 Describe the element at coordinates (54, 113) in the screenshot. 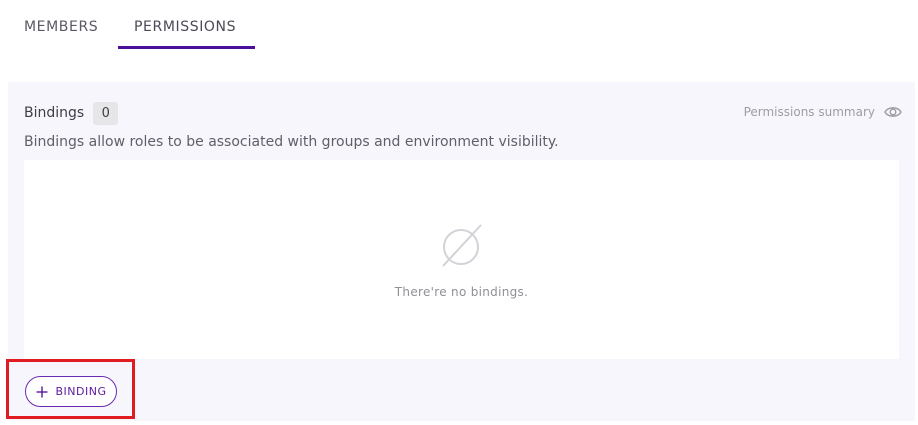

I see `bindings-title: Bindings` at that location.